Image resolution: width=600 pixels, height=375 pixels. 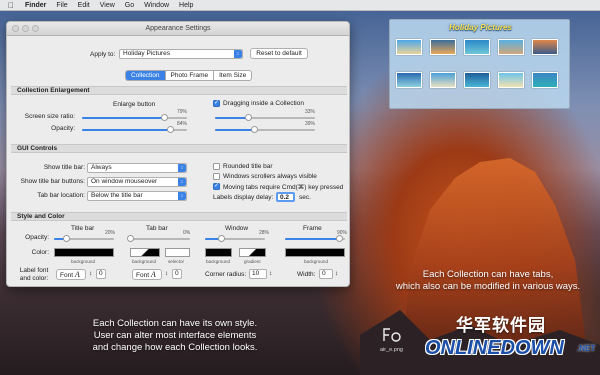 What do you see at coordinates (315, 252) in the screenshot?
I see `frame-background-swatch` at bounding box center [315, 252].